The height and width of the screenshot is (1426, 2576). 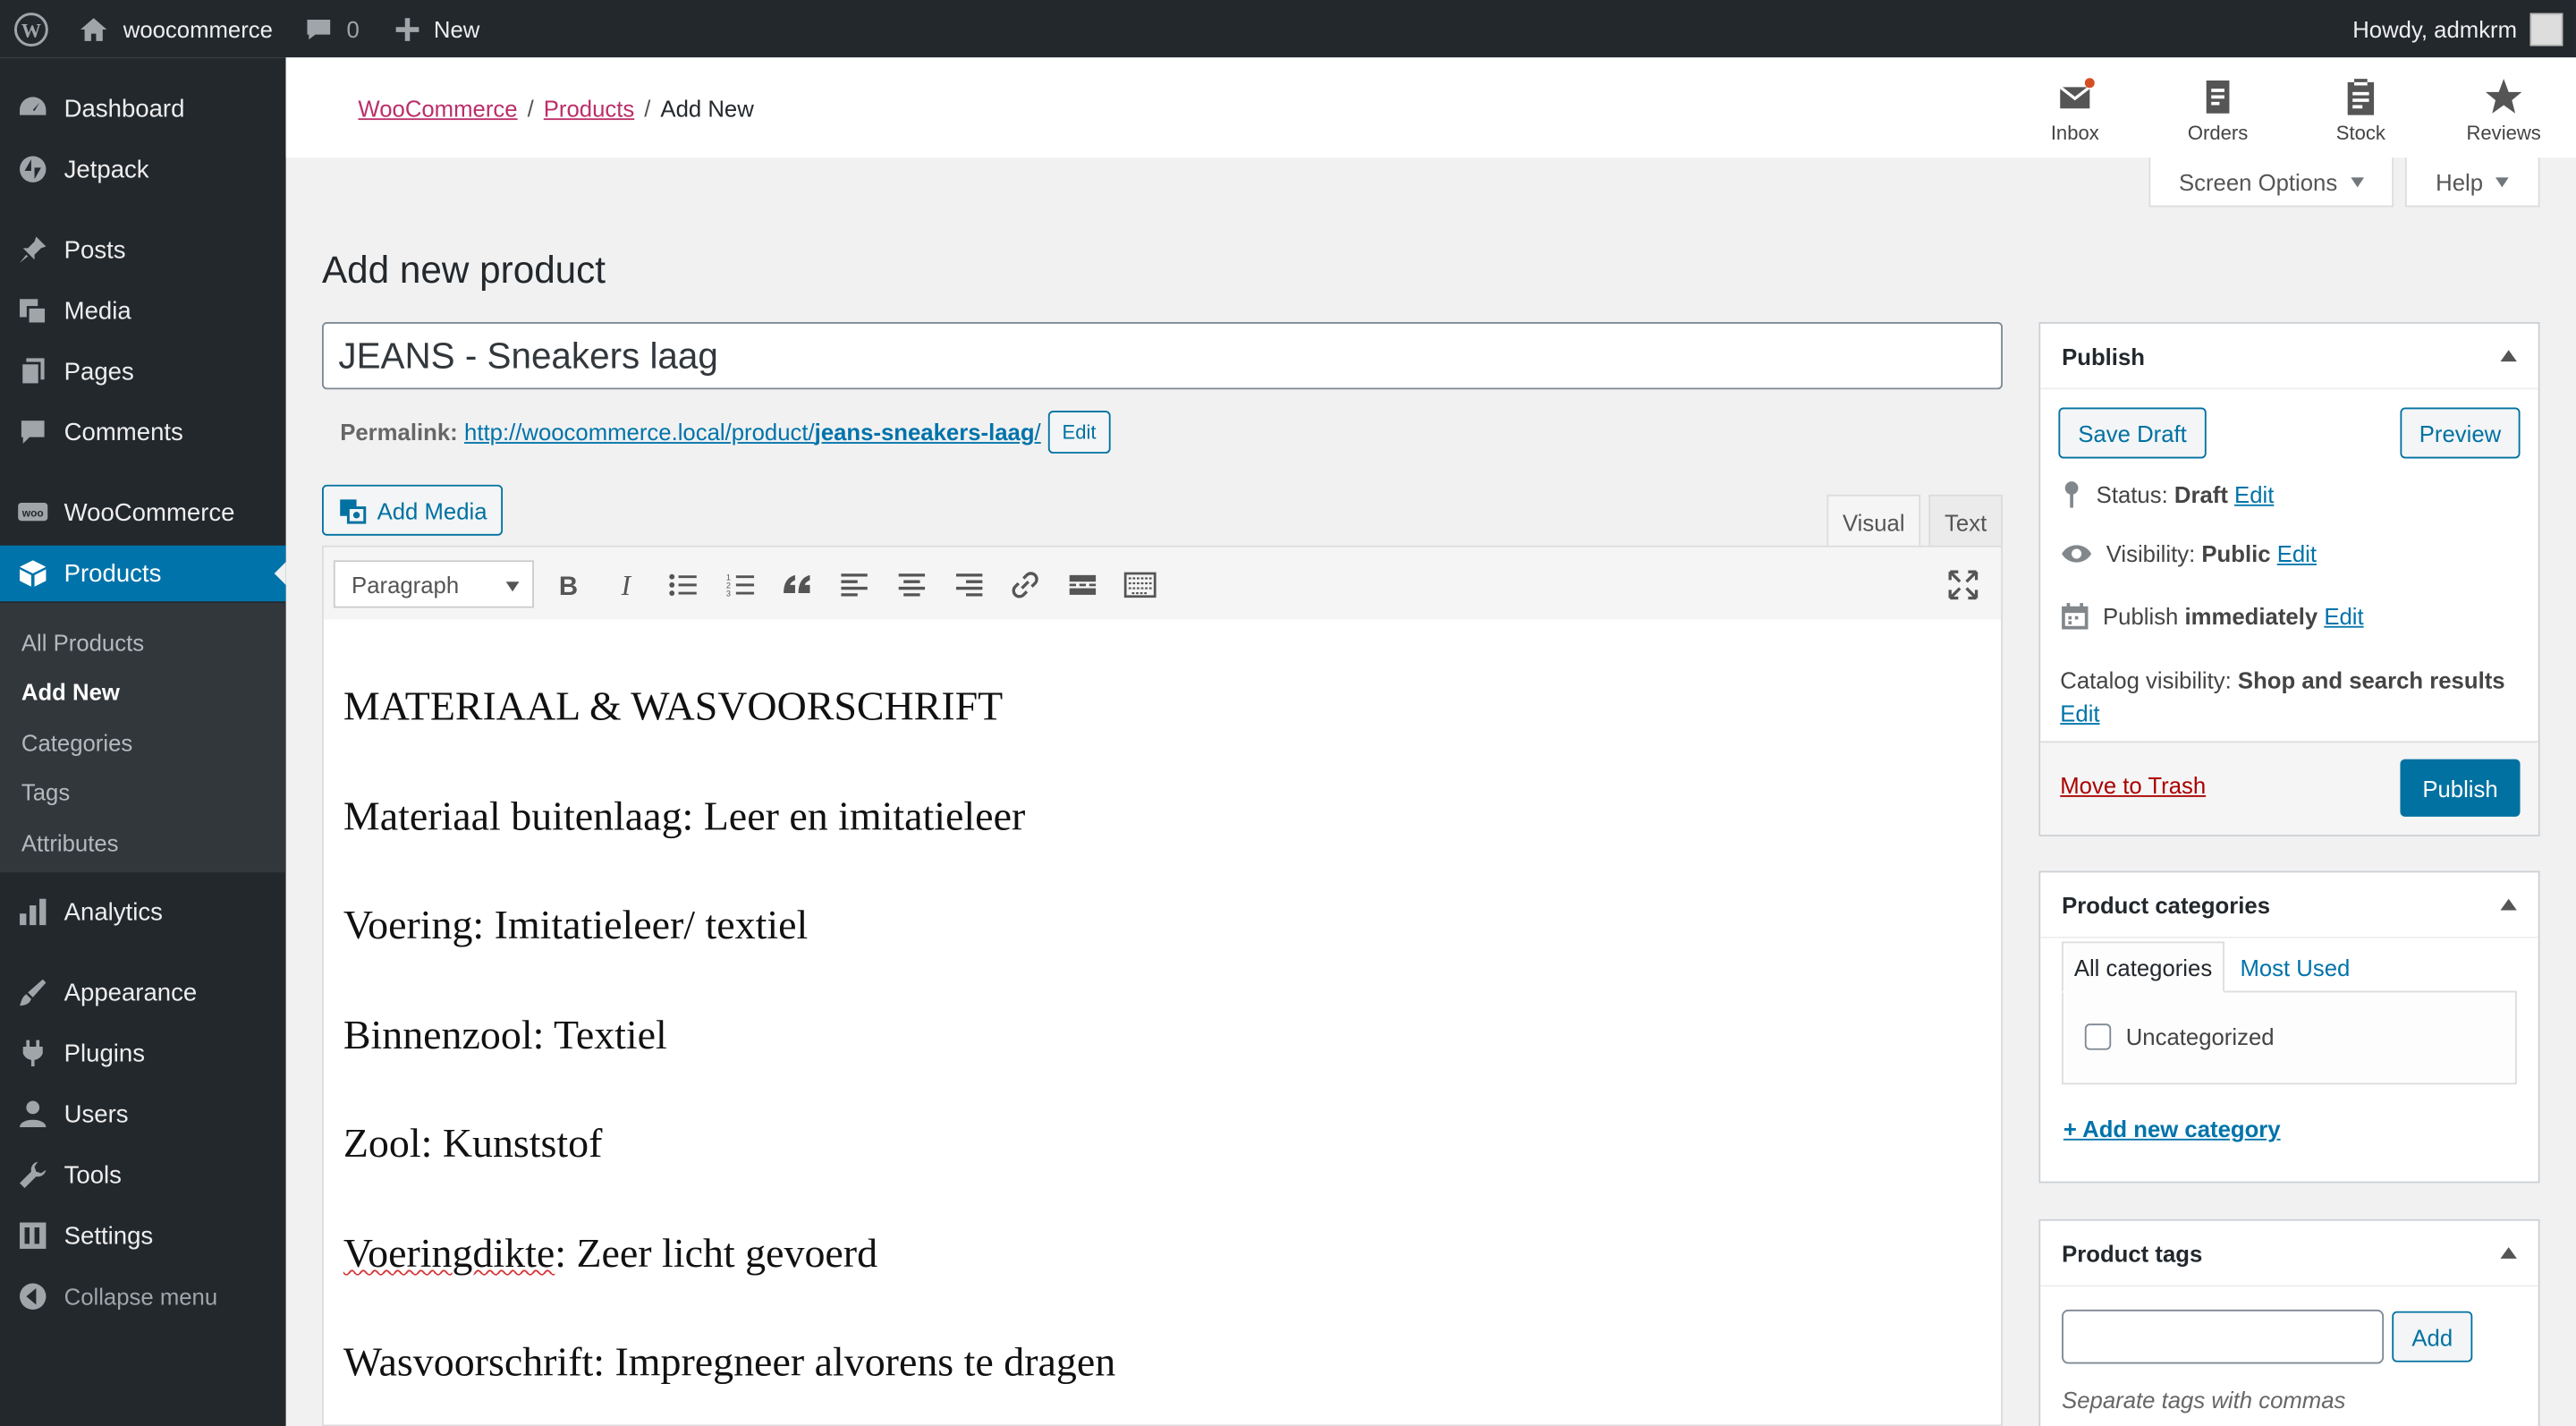 I want to click on quote-icon, so click(x=797, y=584).